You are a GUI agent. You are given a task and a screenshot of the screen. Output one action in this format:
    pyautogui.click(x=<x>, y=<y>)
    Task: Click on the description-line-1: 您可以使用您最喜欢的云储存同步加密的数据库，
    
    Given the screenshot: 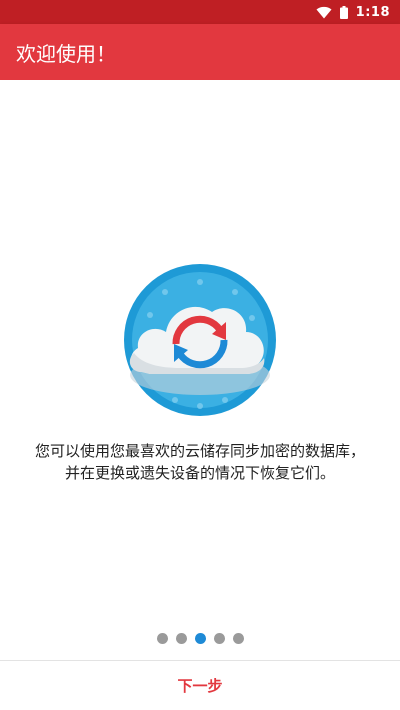 What is the action you would take?
    pyautogui.click(x=199, y=451)
    